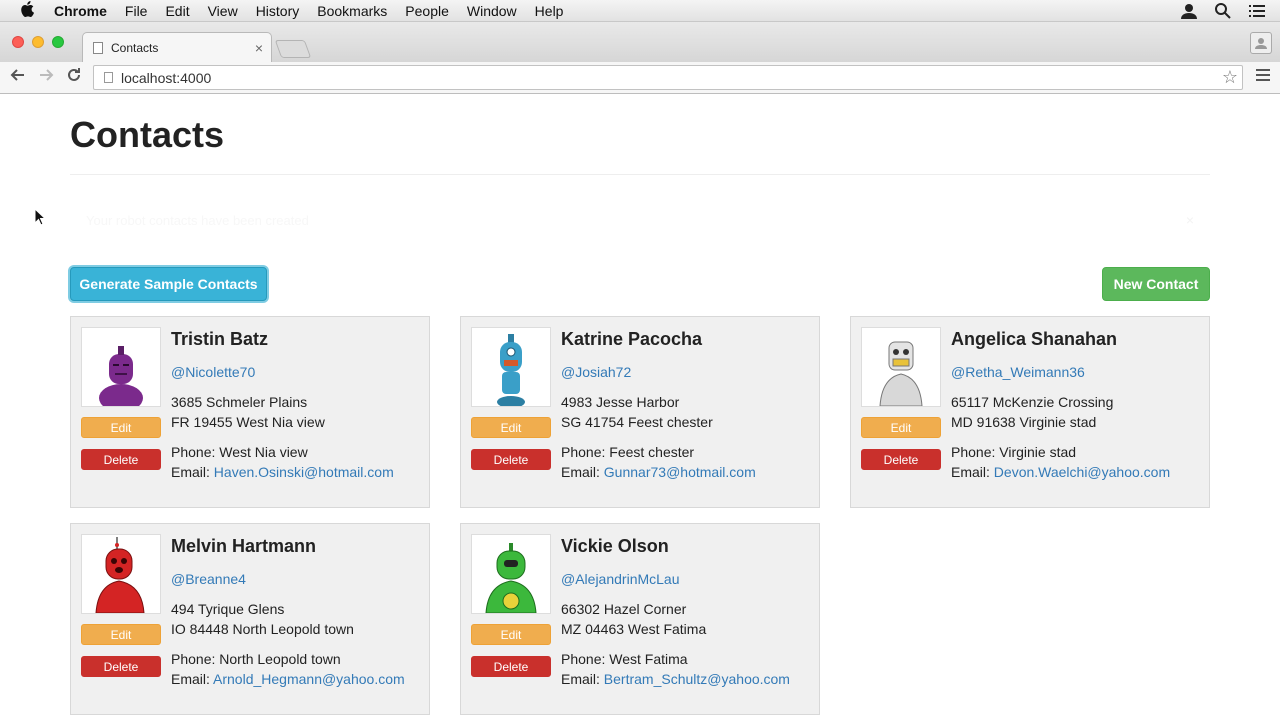 The width and height of the screenshot is (1280, 720). What do you see at coordinates (624, 659) in the screenshot?
I see `contact-phone: Phone: West Fatima` at bounding box center [624, 659].